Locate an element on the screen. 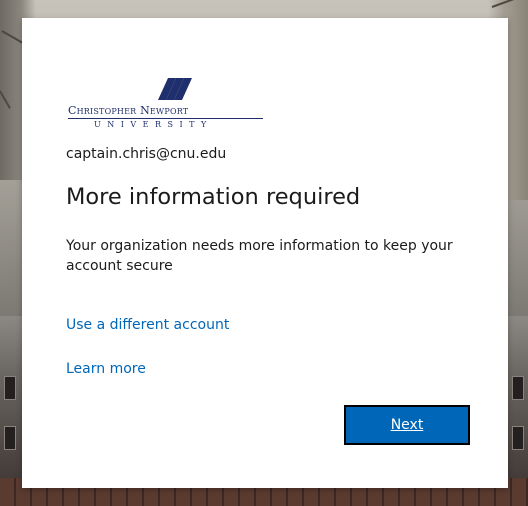 The image size is (528, 506). next-button: Next is located at coordinates (407, 425).